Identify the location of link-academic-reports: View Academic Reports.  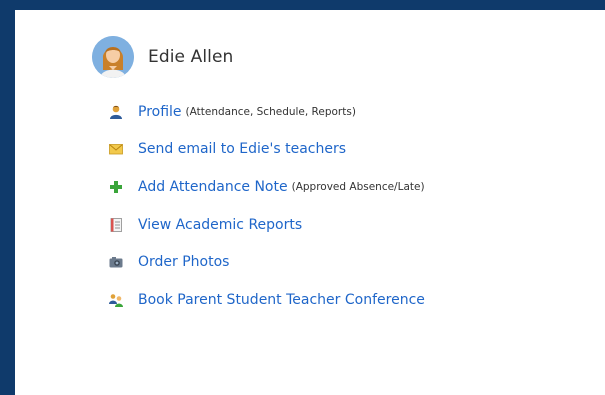
(266, 225).